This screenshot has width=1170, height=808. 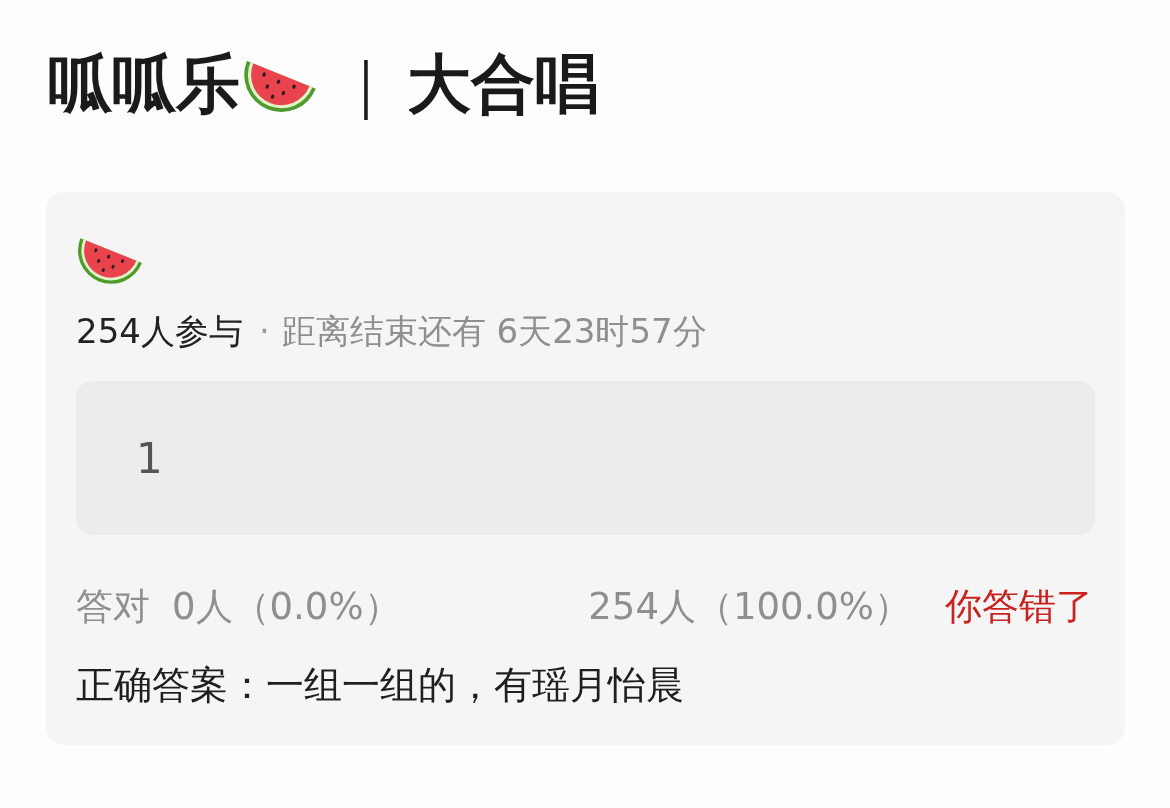 I want to click on page-title: 呱呱乐, so click(x=144, y=84).